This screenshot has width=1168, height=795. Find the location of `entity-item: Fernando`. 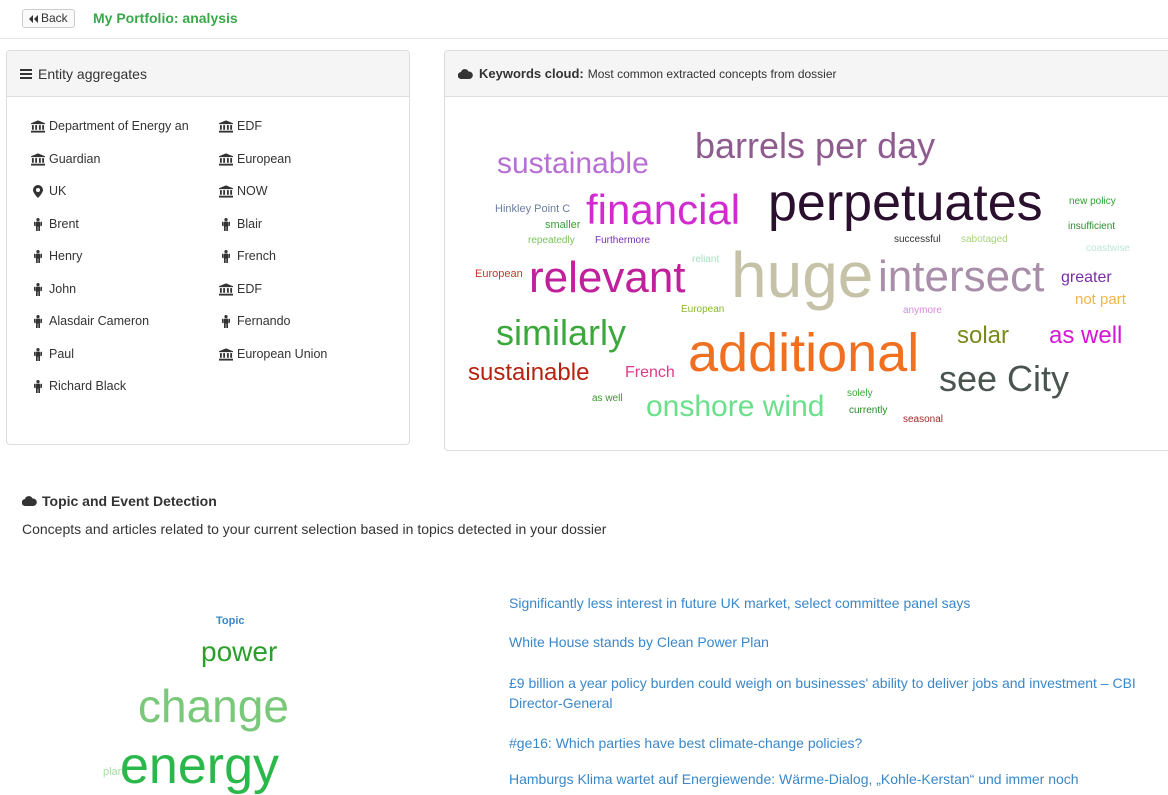

entity-item: Fernando is located at coordinates (273, 330).